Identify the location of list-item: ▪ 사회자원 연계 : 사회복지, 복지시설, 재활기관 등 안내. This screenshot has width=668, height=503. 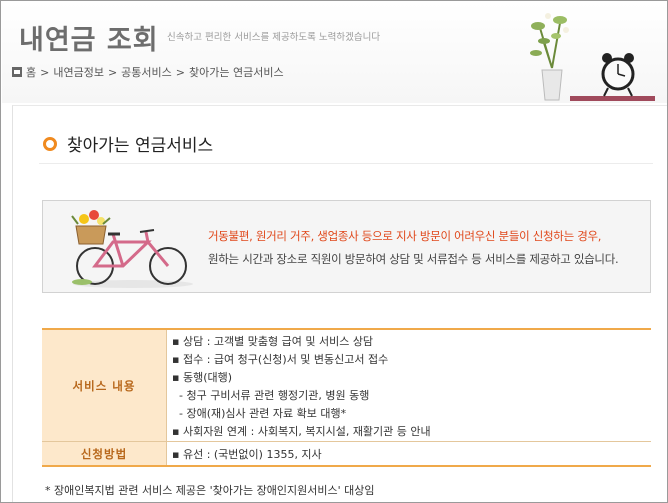
(301, 431).